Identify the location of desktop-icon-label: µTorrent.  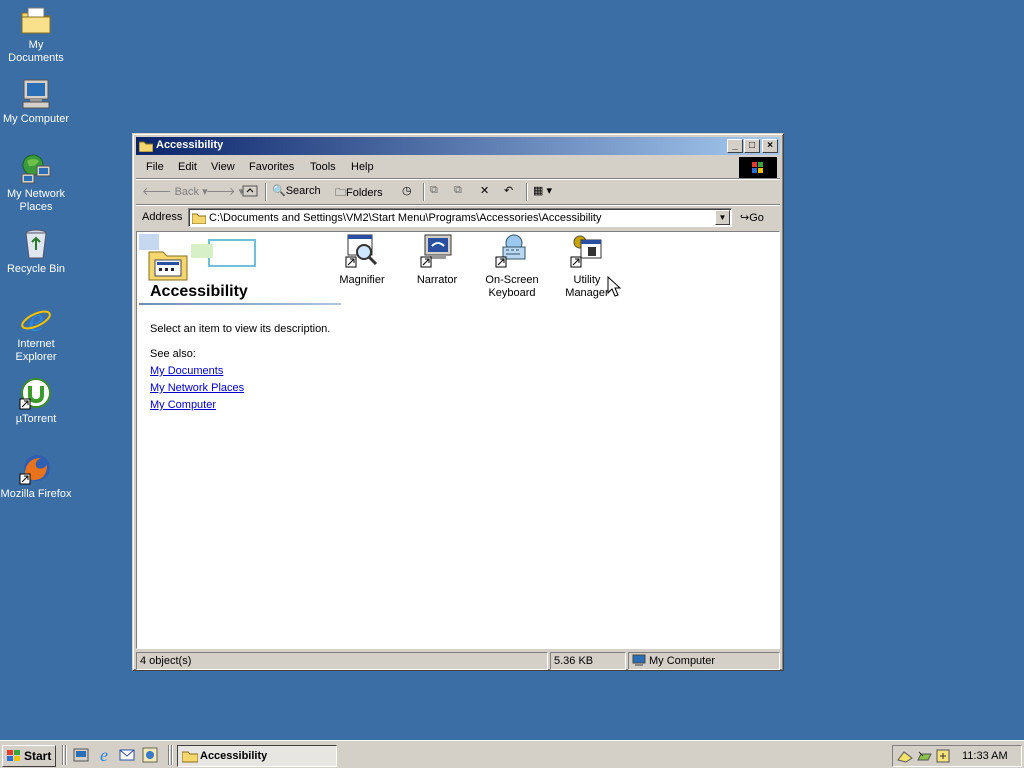
(36, 419).